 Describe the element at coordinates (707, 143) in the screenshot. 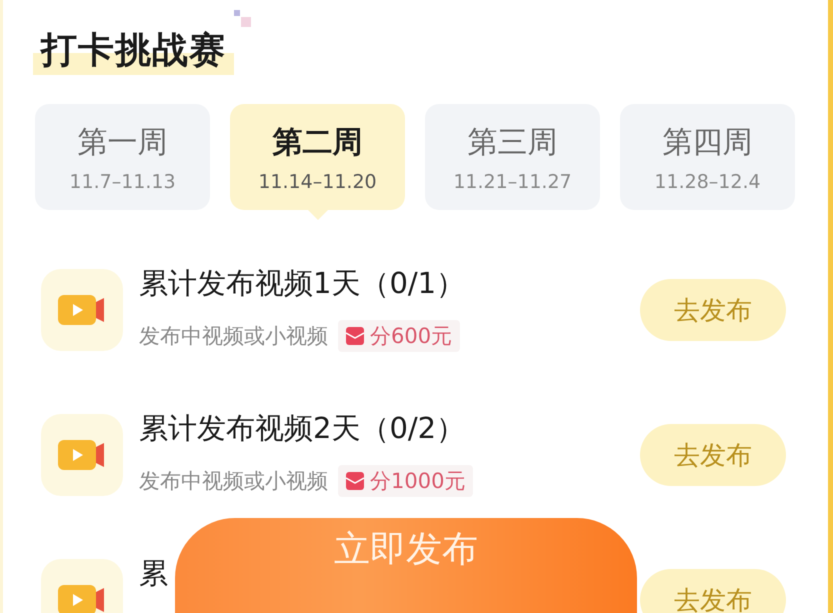

I see `week-label: 第四周` at that location.